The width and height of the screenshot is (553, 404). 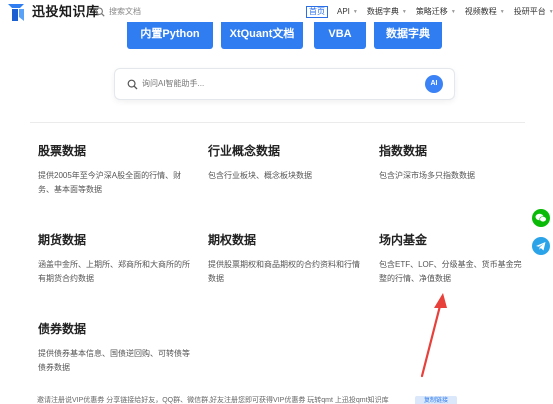 What do you see at coordinates (340, 35) in the screenshot?
I see `vba-button: VBA` at bounding box center [340, 35].